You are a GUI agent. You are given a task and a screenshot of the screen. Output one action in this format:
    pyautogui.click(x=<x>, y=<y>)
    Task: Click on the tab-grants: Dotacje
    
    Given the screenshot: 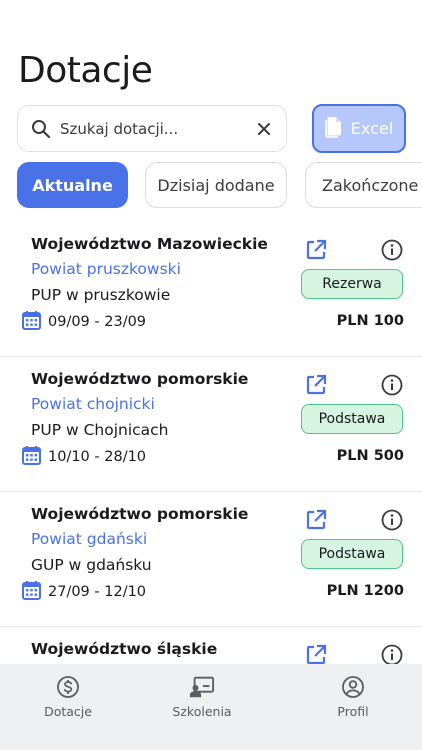 What is the action you would take?
    pyautogui.click(x=68, y=696)
    